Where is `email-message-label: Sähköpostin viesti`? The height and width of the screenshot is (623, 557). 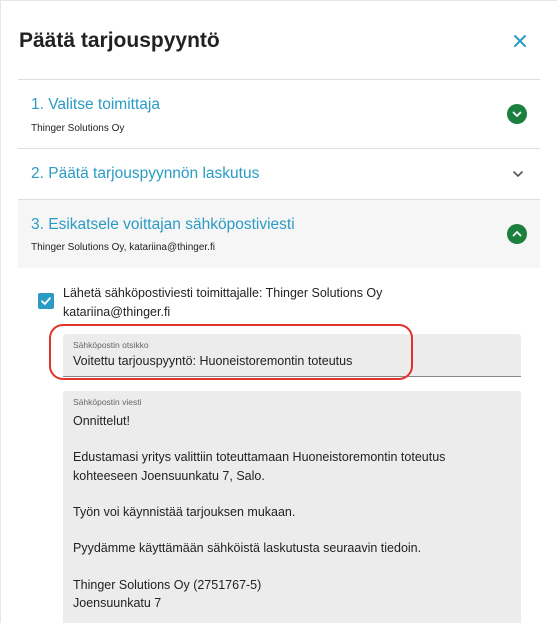
email-message-label: Sähköpostin viesti is located at coordinates (107, 402).